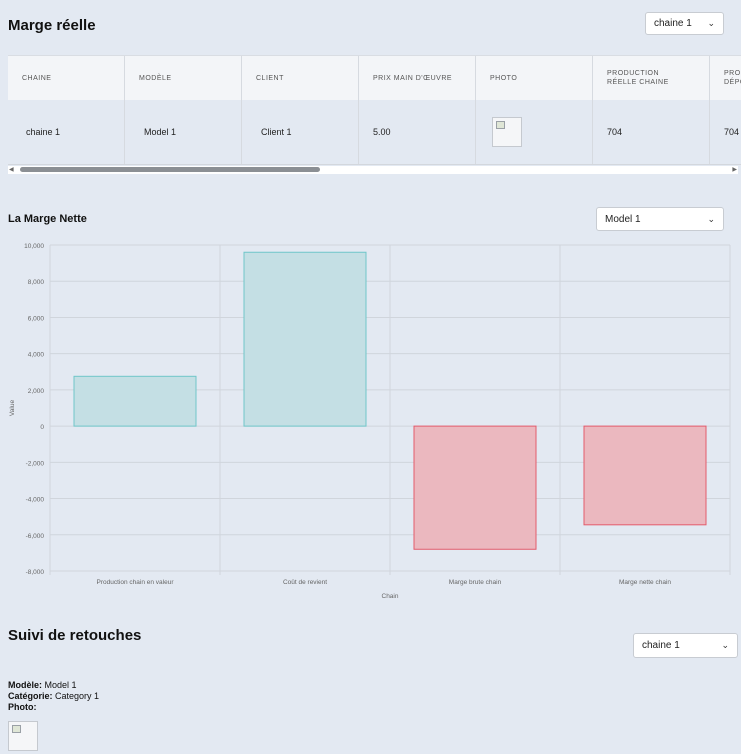 Image resolution: width=741 pixels, height=754 pixels. I want to click on y-tick-label: 6,000, so click(36, 318).